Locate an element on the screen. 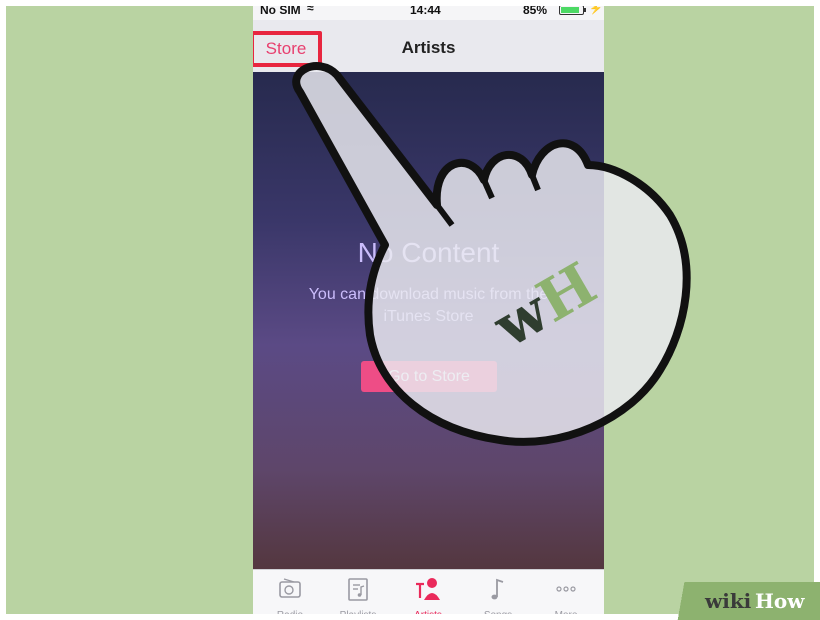  wikihow-logo: wiki How is located at coordinates (742, 601).